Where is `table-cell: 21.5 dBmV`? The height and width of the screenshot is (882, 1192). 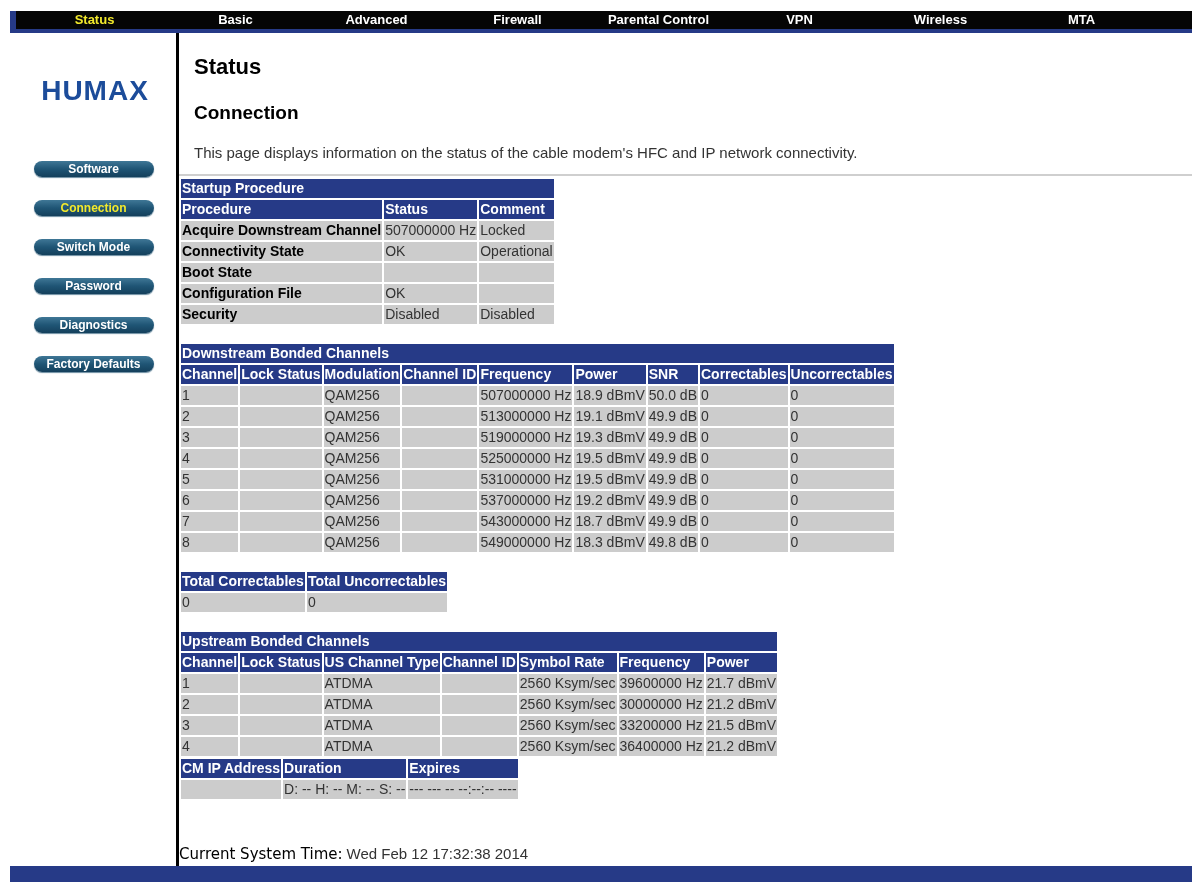 table-cell: 21.5 dBmV is located at coordinates (741, 725).